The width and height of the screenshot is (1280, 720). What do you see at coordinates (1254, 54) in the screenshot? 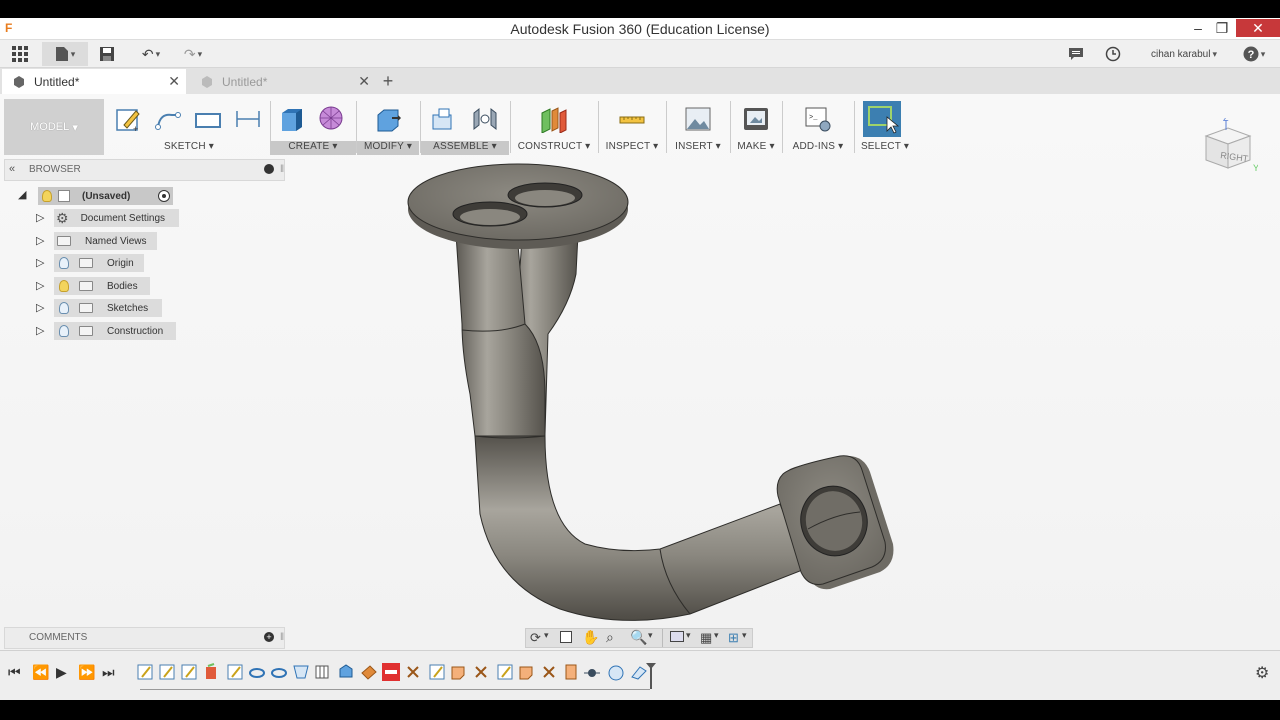
I see `help-icon: ?` at bounding box center [1254, 54].